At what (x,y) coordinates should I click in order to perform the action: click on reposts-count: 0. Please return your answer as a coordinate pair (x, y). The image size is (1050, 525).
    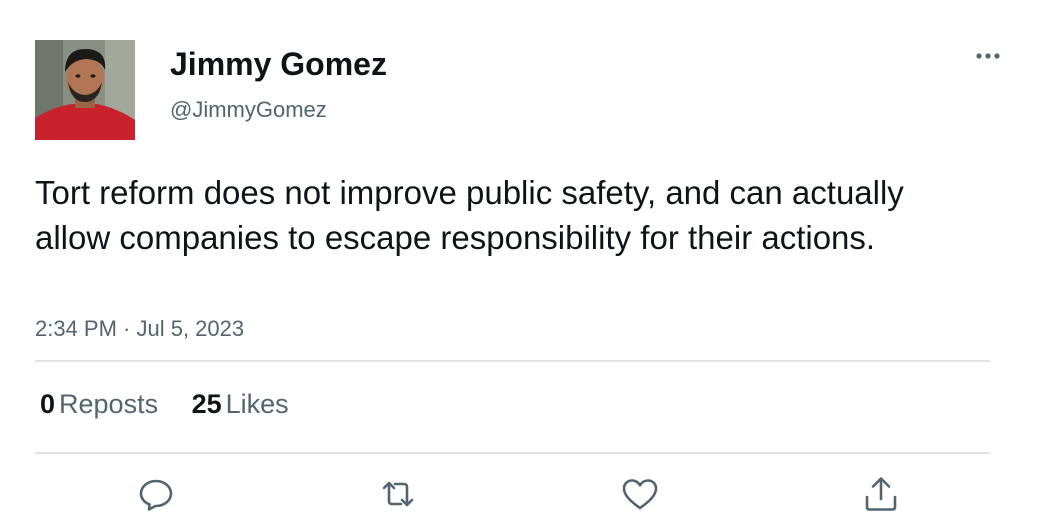
    Looking at the image, I should click on (48, 404).